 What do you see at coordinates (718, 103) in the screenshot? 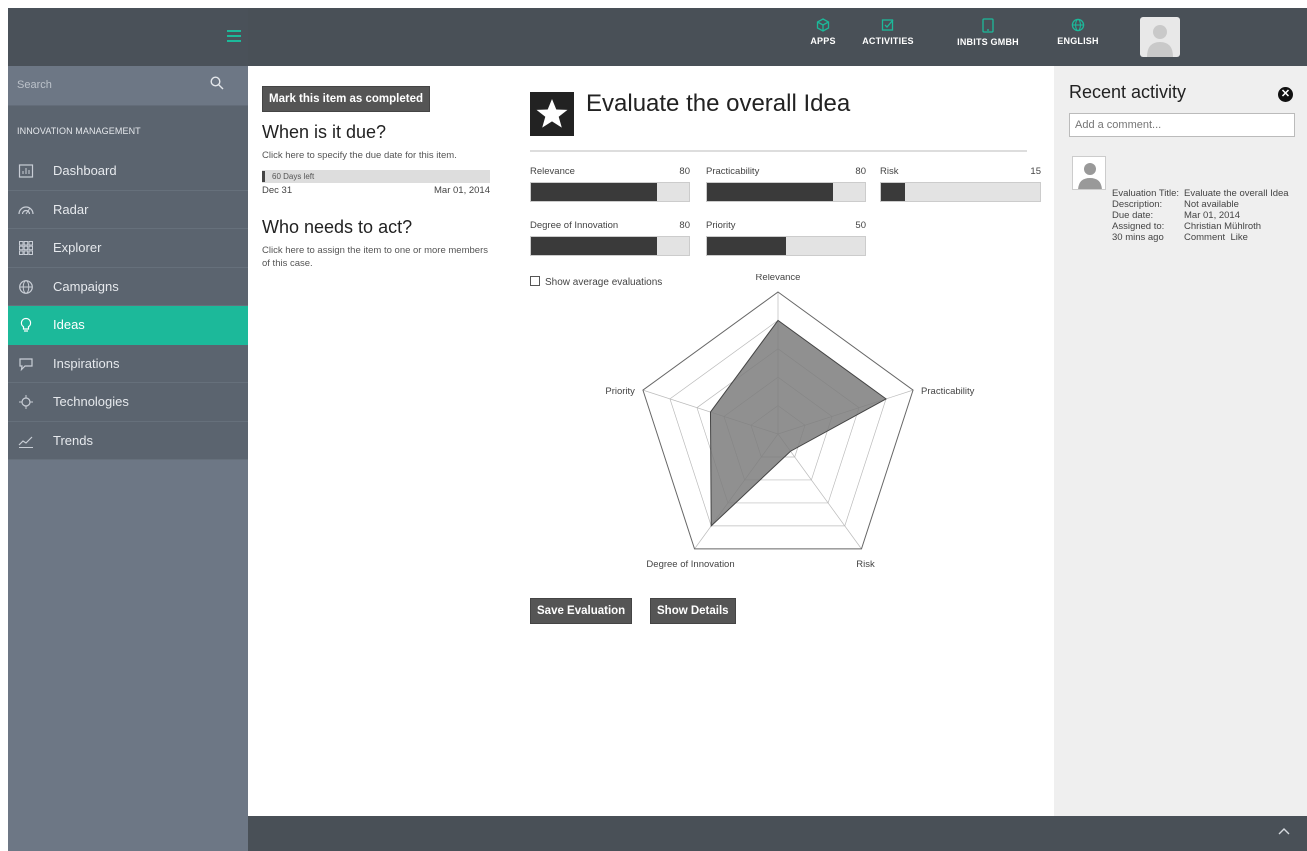
I see `evaluation-title: Evaluate the overall Idea` at bounding box center [718, 103].